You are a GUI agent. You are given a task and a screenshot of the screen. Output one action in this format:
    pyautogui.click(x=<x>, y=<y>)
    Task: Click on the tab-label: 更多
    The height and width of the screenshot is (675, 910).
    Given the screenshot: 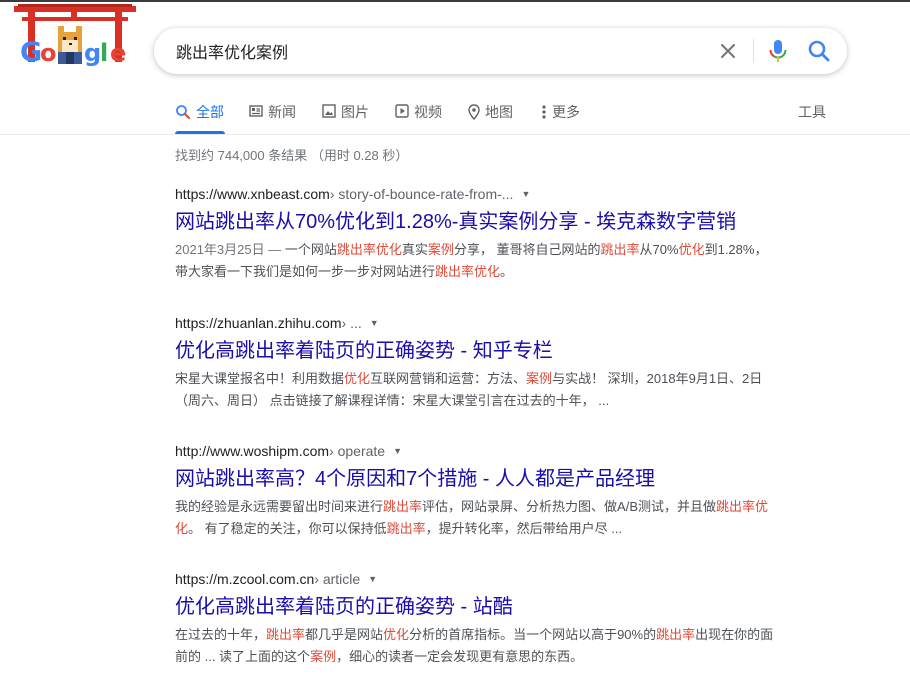 What is the action you would take?
    pyautogui.click(x=566, y=112)
    